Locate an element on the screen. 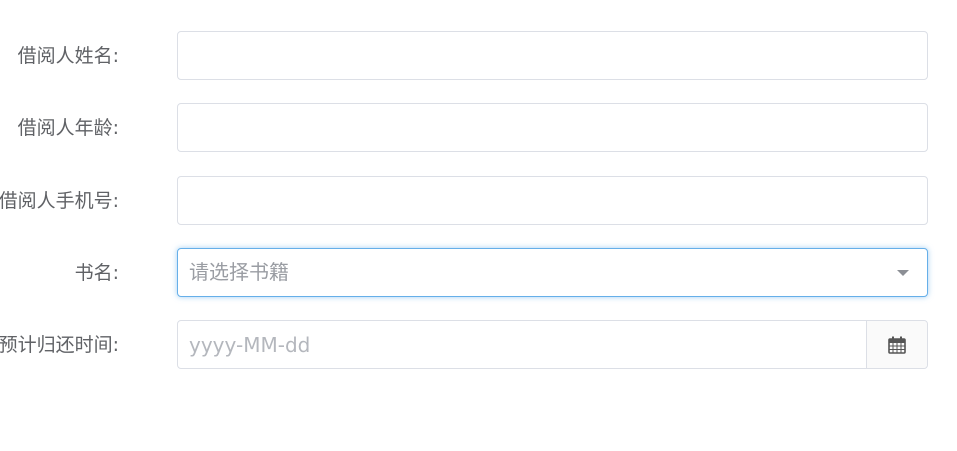 Image resolution: width=957 pixels, height=451 pixels. borrower-name-label: 借阅人姓名: is located at coordinates (68, 56).